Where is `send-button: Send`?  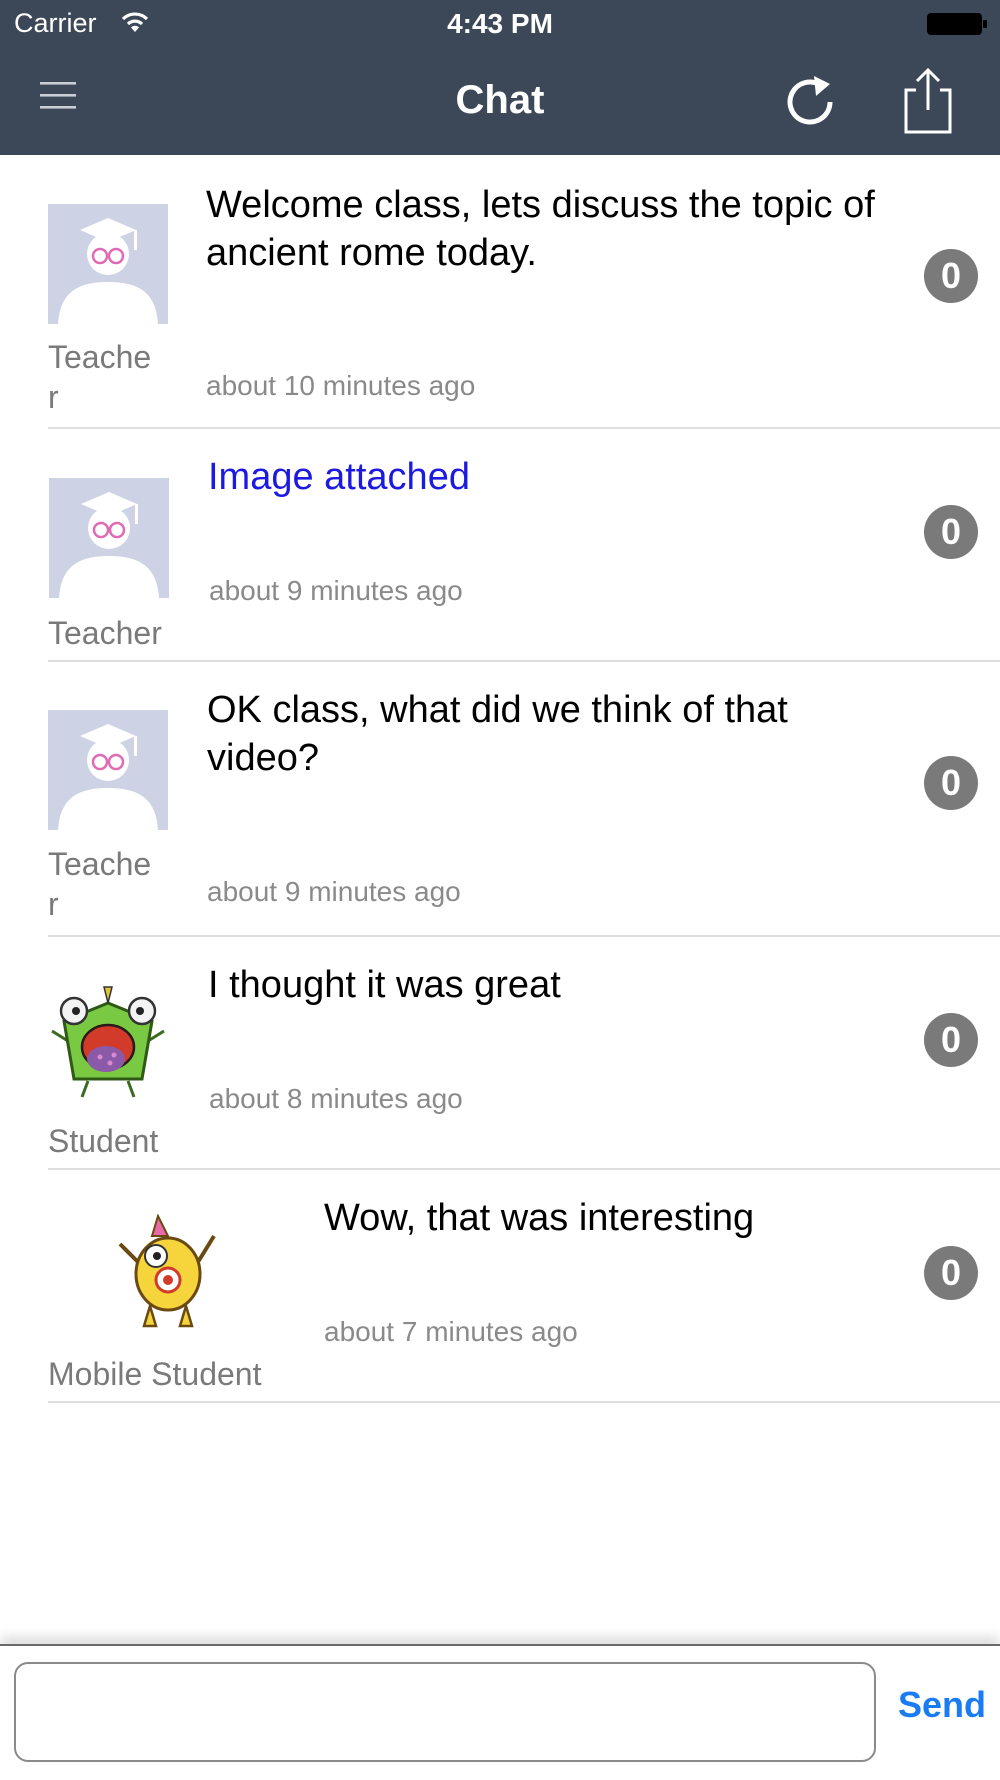
send-button: Send is located at coordinates (942, 1712).